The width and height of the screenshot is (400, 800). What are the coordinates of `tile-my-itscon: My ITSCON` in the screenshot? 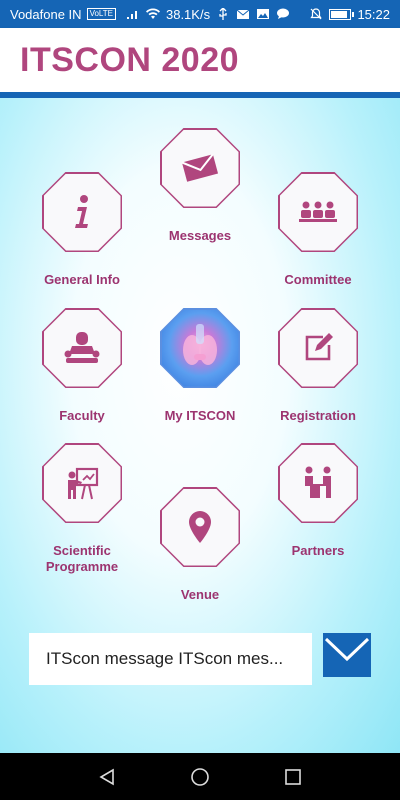 It's located at (200, 366).